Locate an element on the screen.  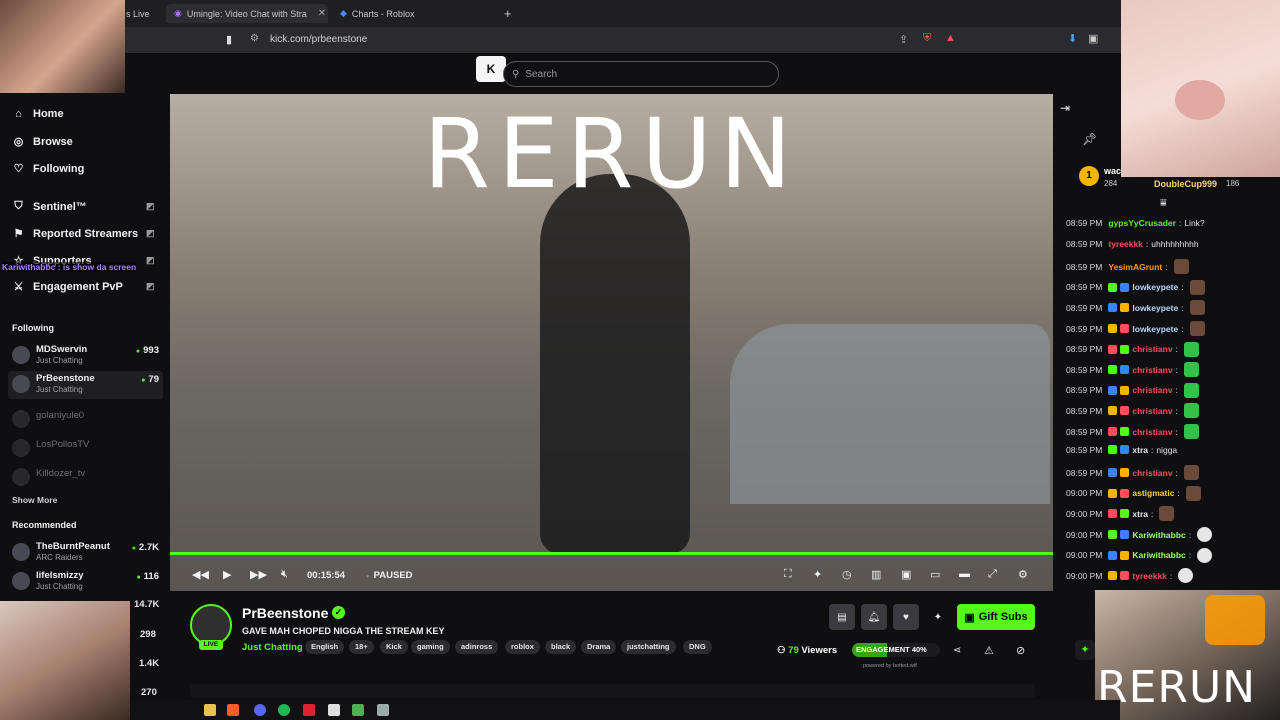
pin-icon: 📌︎ is located at coordinates (1089, 139).